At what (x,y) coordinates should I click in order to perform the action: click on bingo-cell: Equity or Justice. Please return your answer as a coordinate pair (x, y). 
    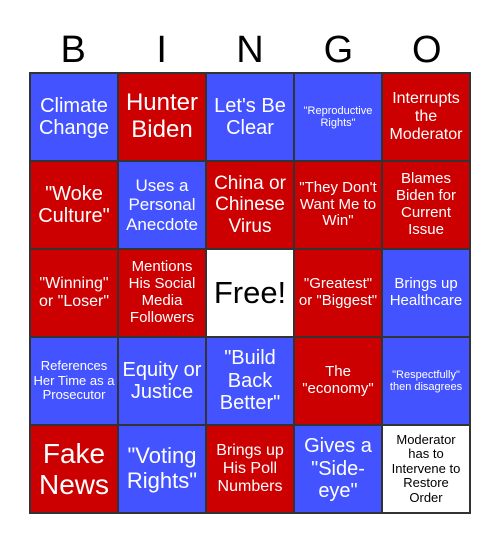
    Looking at the image, I should click on (162, 381).